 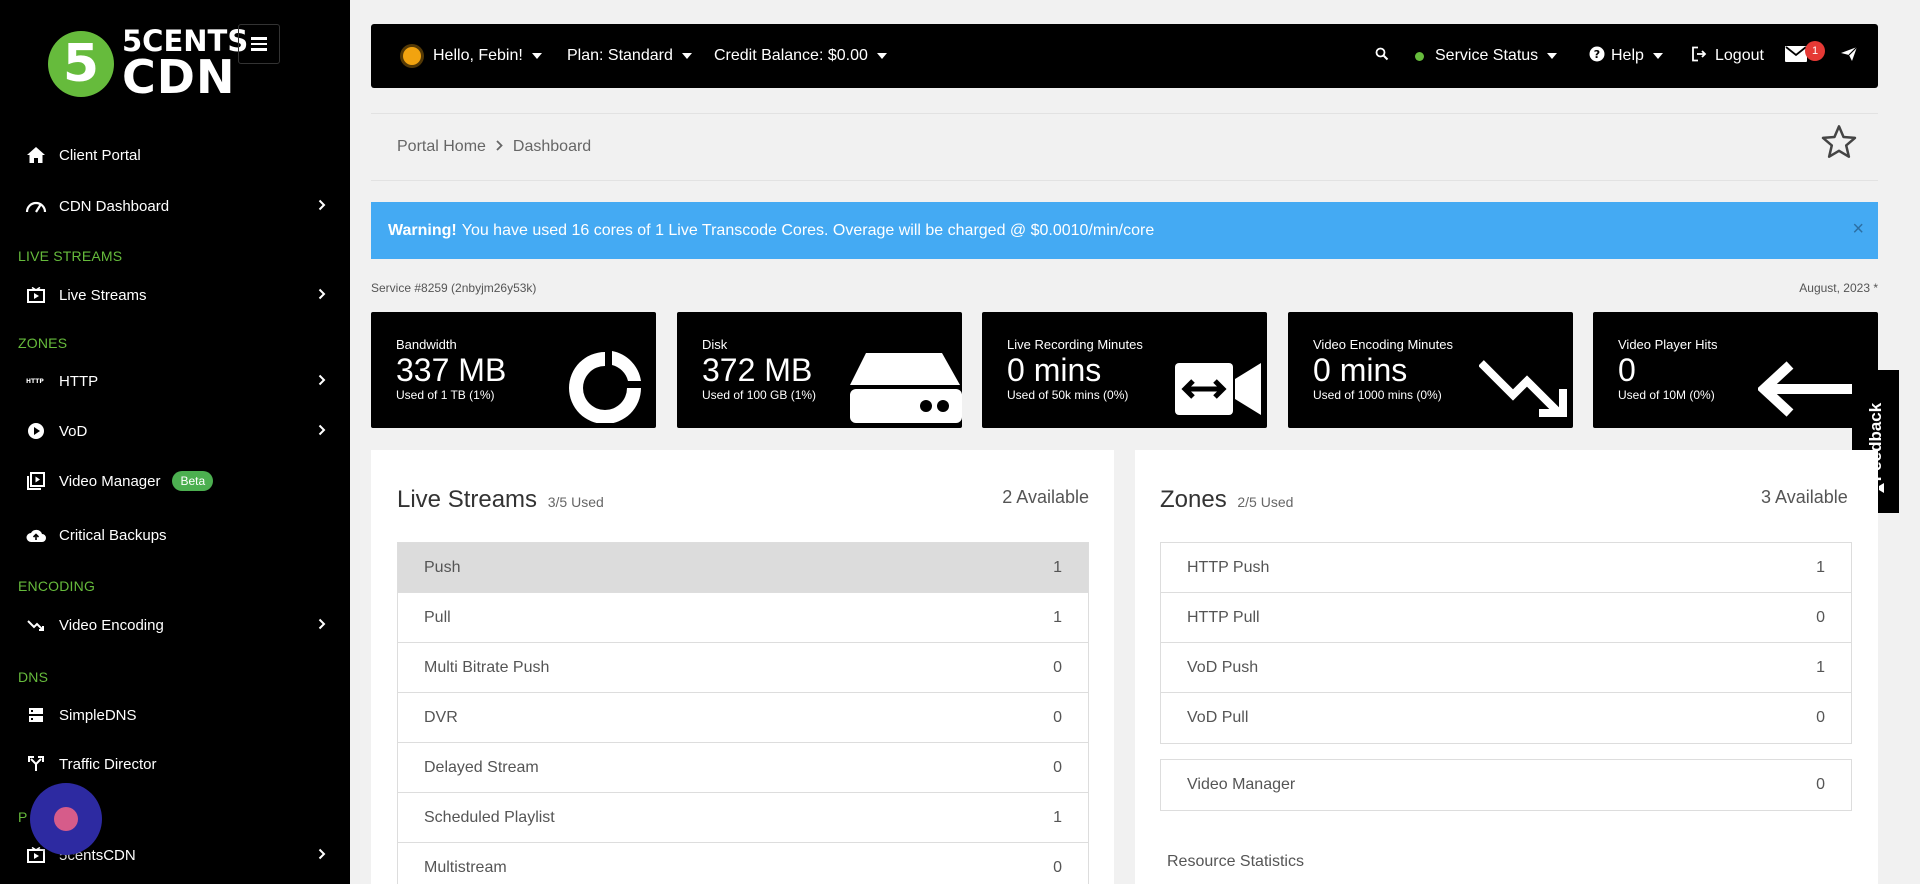 What do you see at coordinates (412, 56) in the screenshot?
I see `sun-icon` at bounding box center [412, 56].